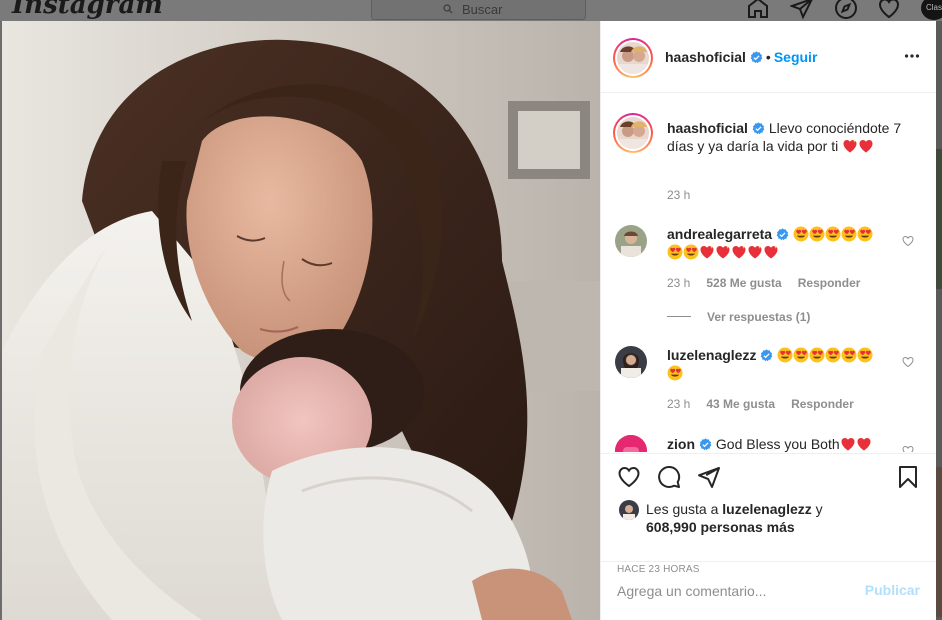 Image resolution: width=942 pixels, height=620 pixels. I want to click on author-line: haashoficial • Seguir, so click(741, 58).